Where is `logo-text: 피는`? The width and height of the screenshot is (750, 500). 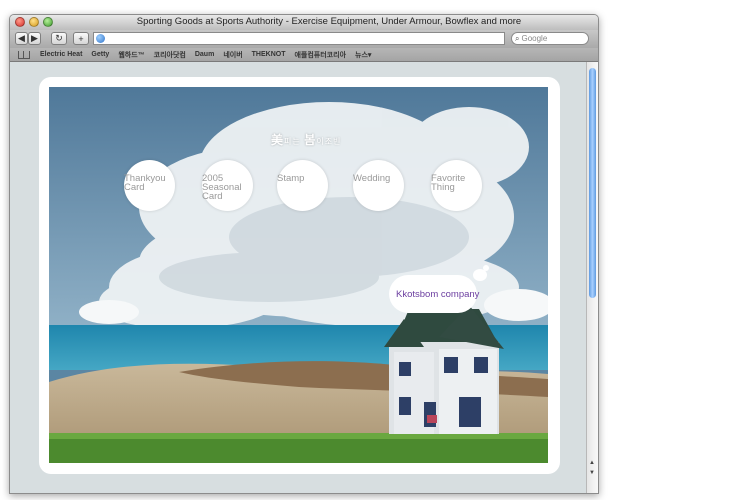
logo-text: 피는 is located at coordinates (294, 141).